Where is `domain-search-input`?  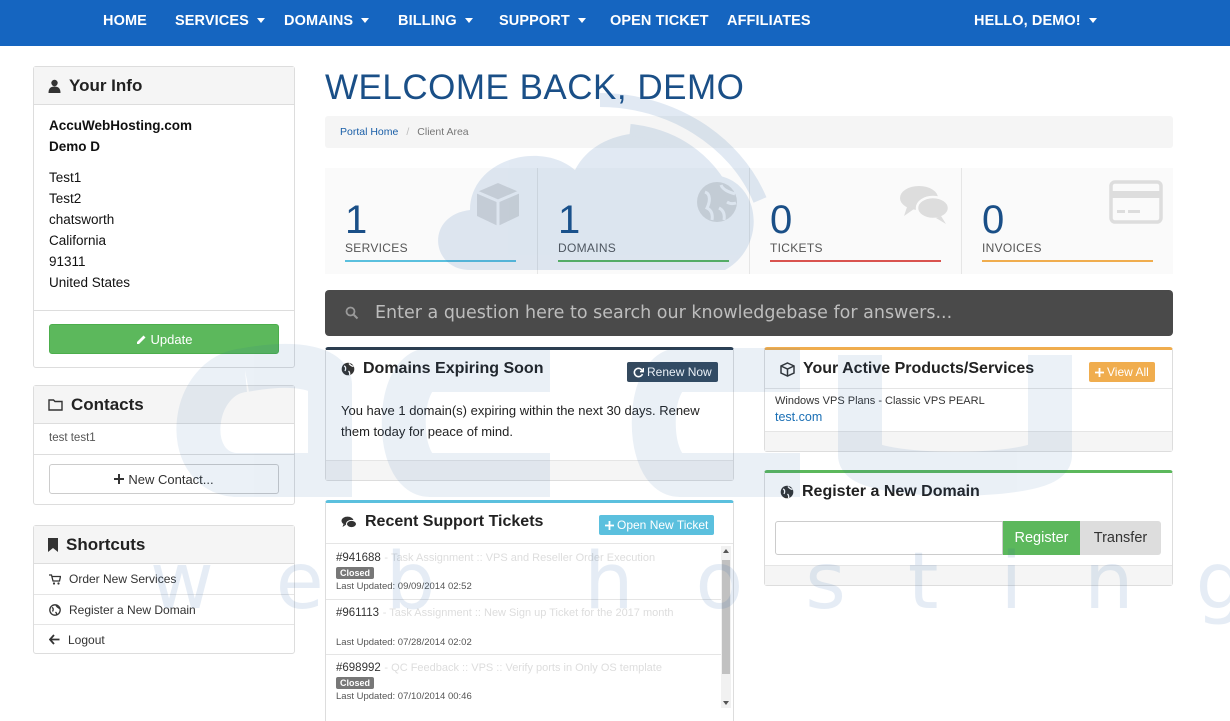
domain-search-input is located at coordinates (889, 538).